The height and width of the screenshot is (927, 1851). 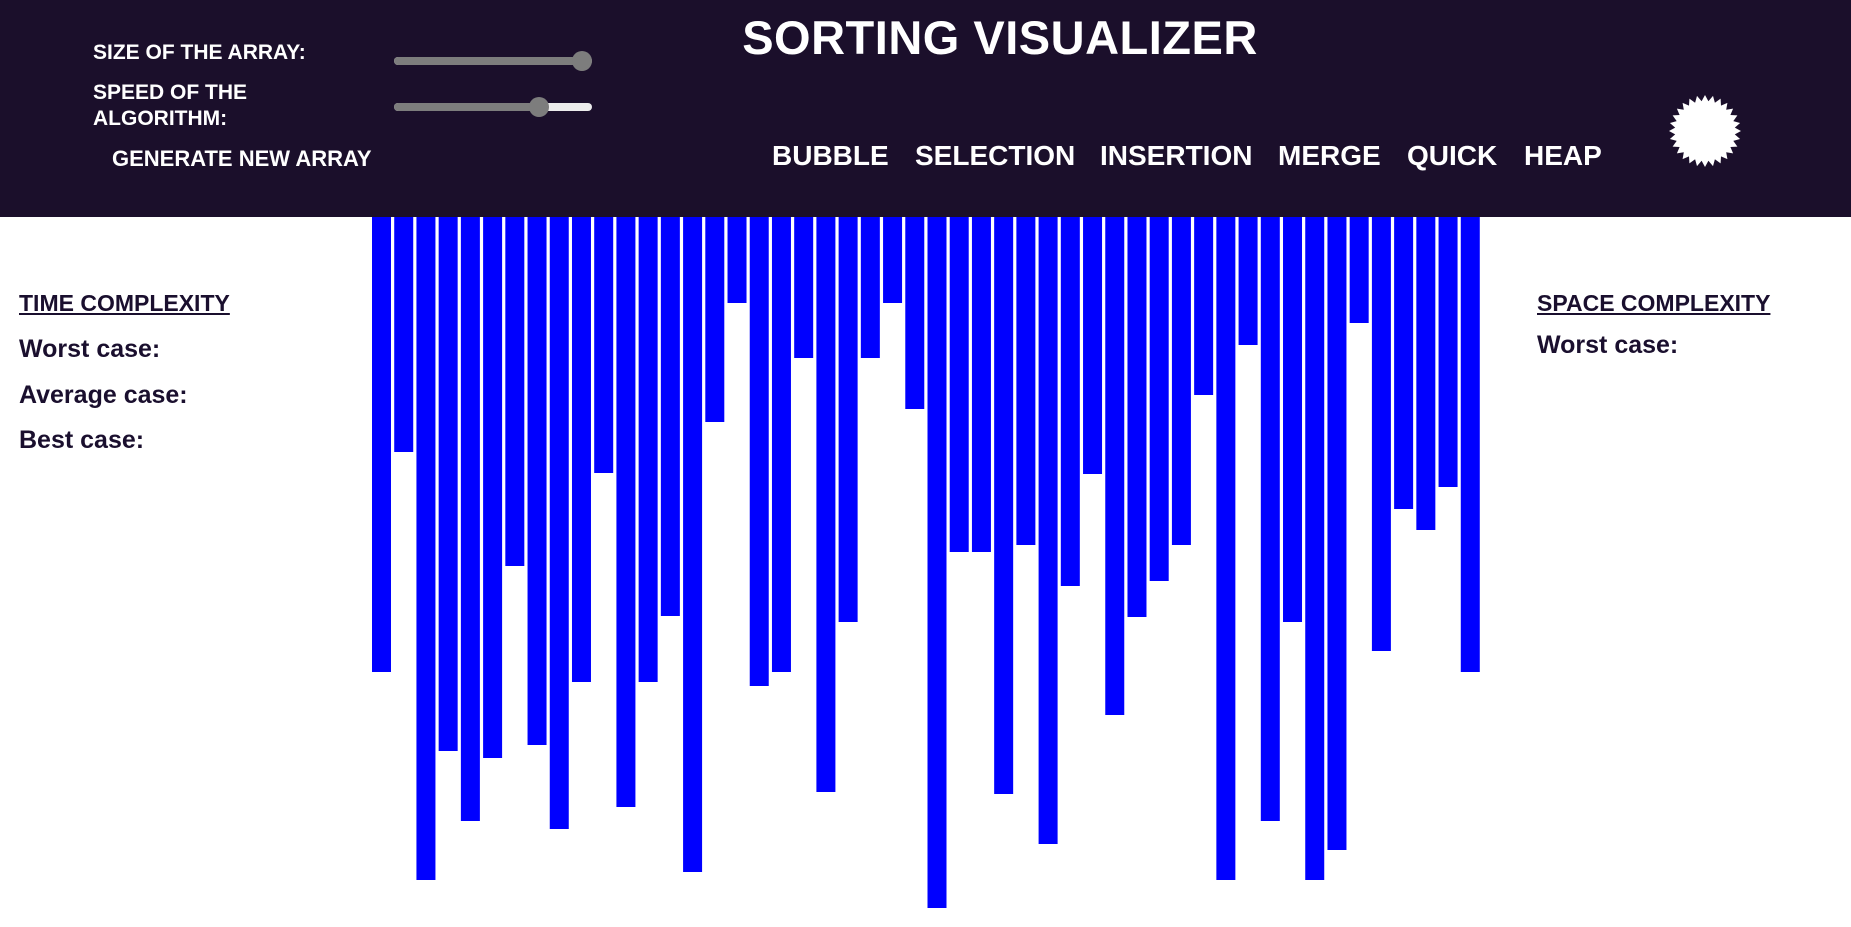 What do you see at coordinates (103, 395) in the screenshot?
I see `time-average-case-label: Average case:` at bounding box center [103, 395].